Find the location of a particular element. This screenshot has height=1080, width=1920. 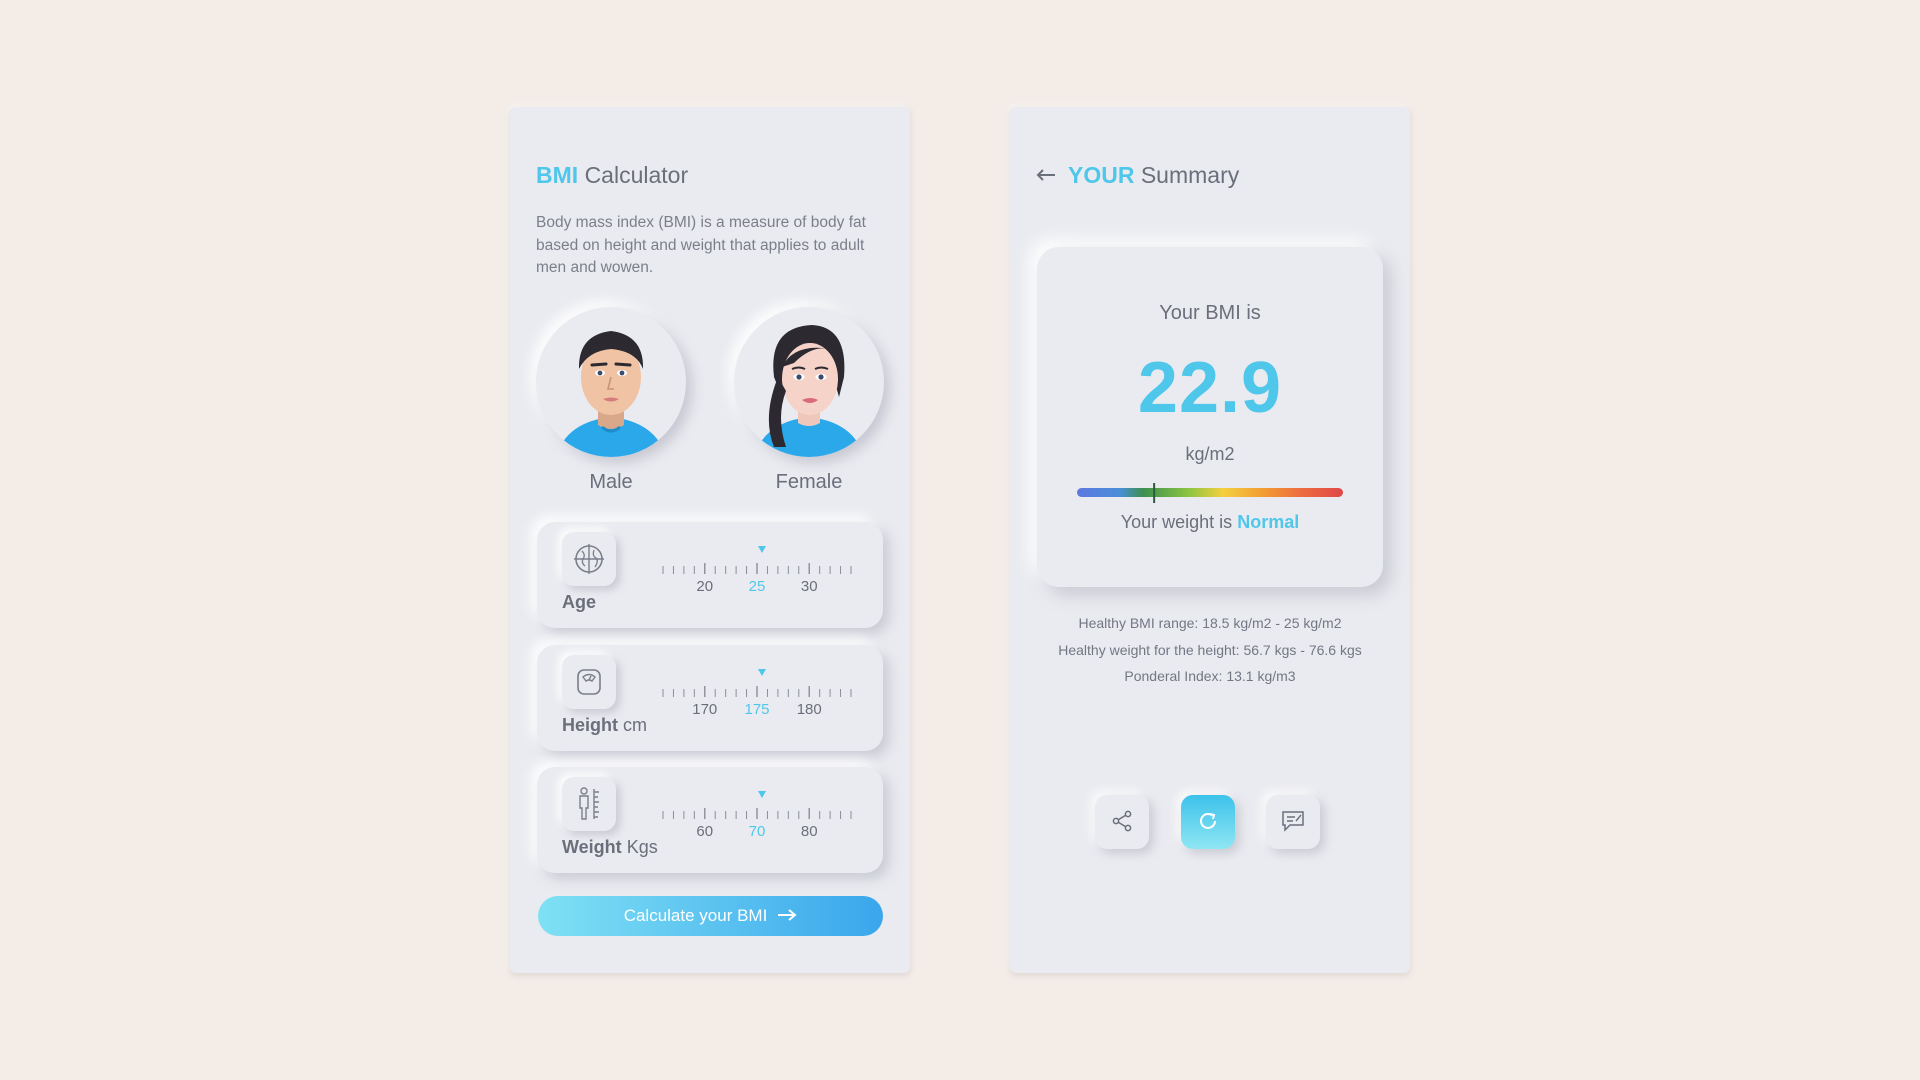

calculate-bmi-button: Calculate your BMI is located at coordinates (710, 916).